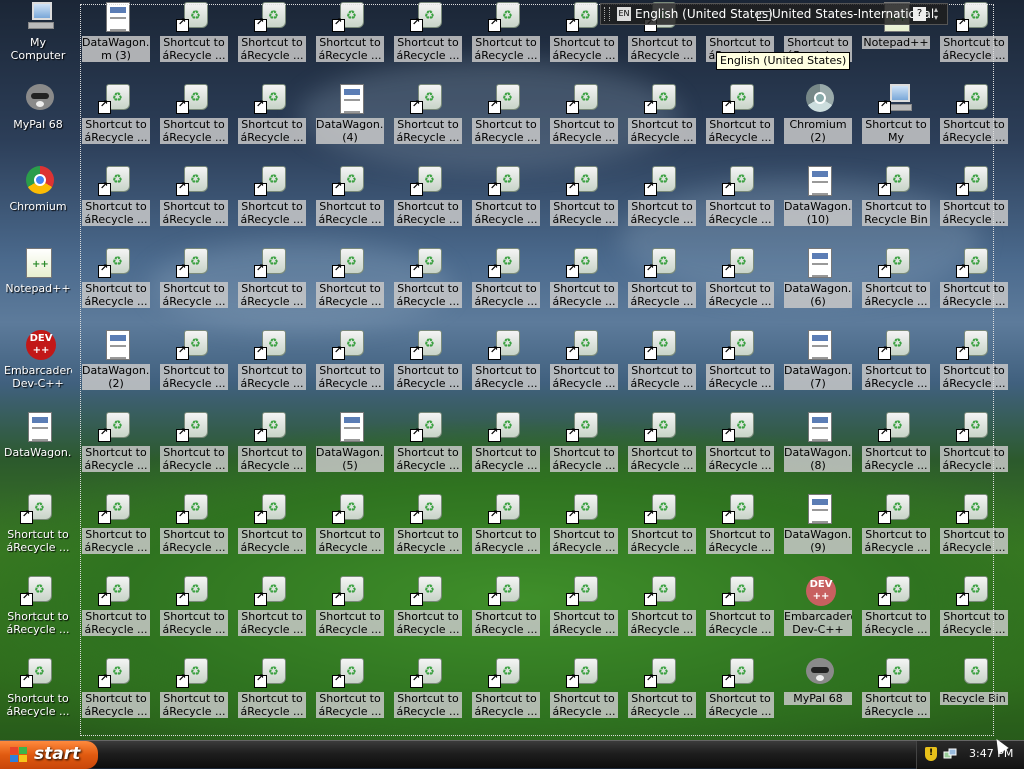 The height and width of the screenshot is (769, 1024). I want to click on desktop-icon: DEV ++ Embarcadero Dev-C++, so click(38, 365).